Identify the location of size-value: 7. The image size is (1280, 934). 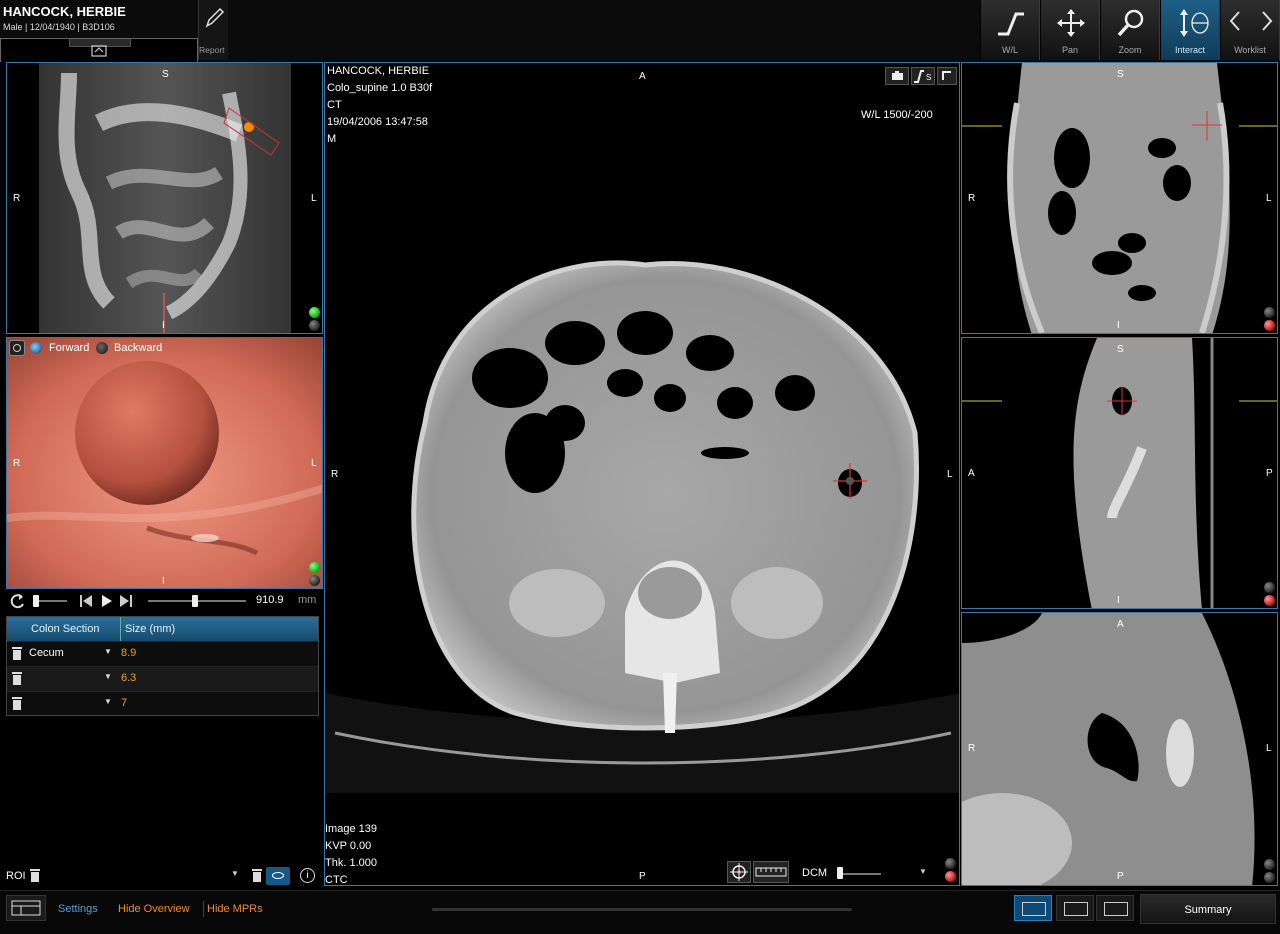
(124, 703).